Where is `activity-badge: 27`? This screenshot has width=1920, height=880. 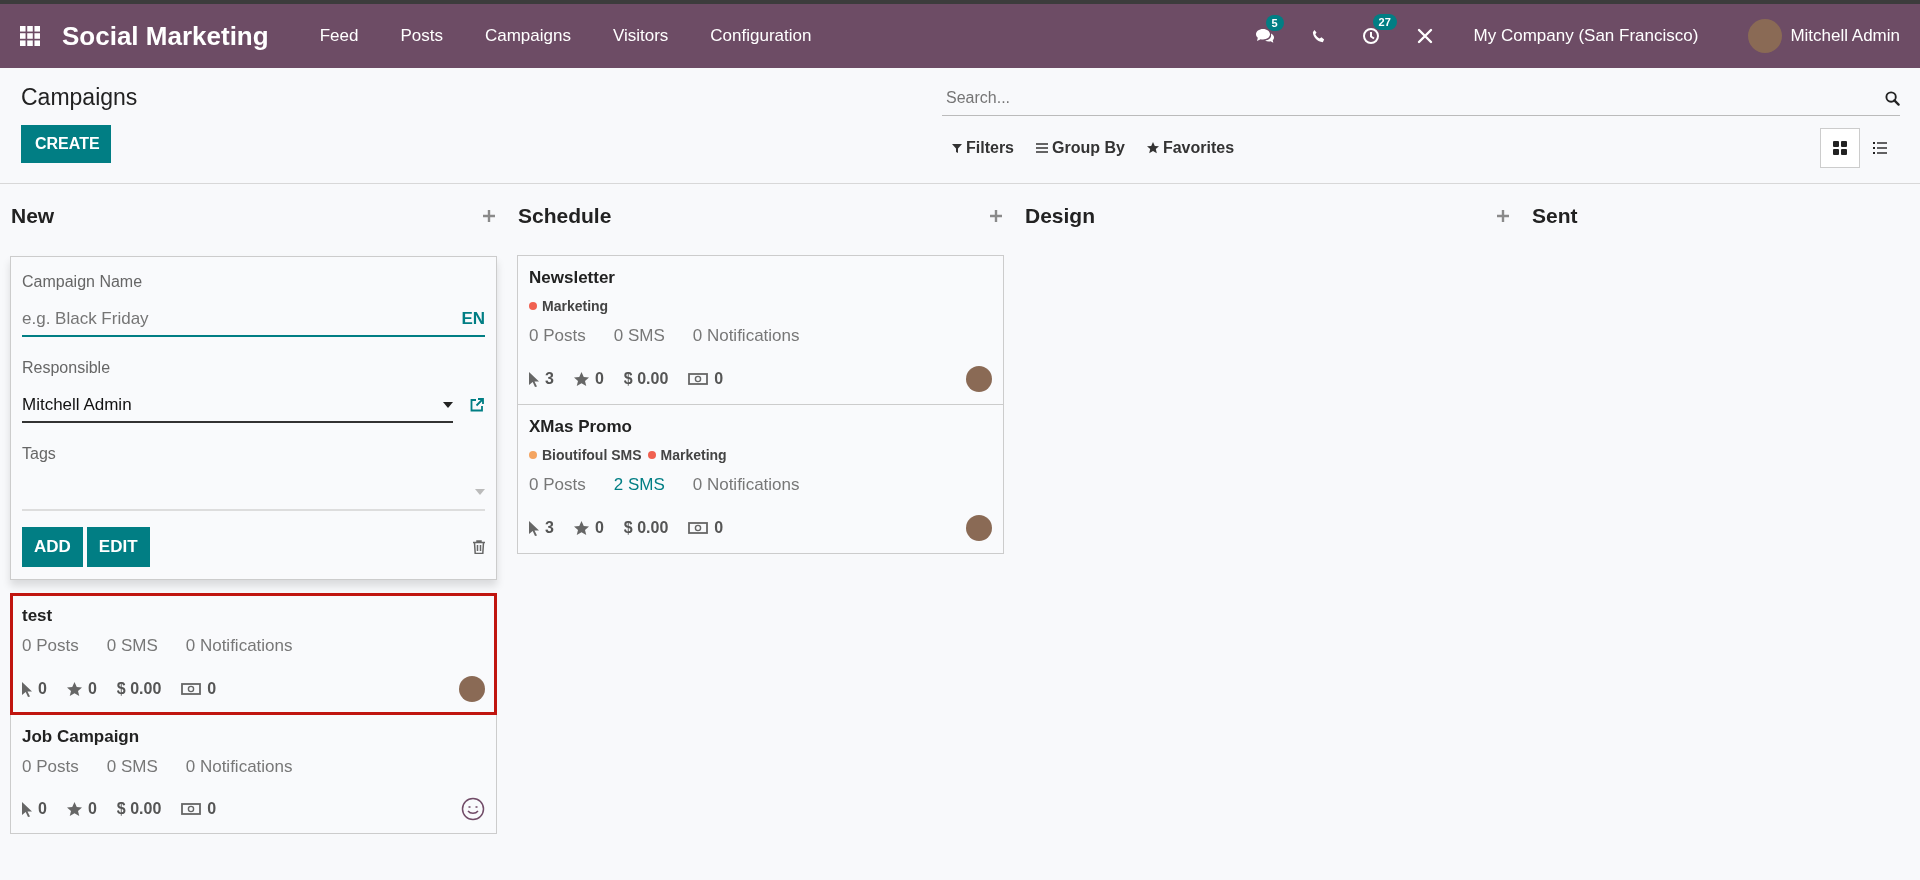
activity-badge: 27 is located at coordinates (1384, 22).